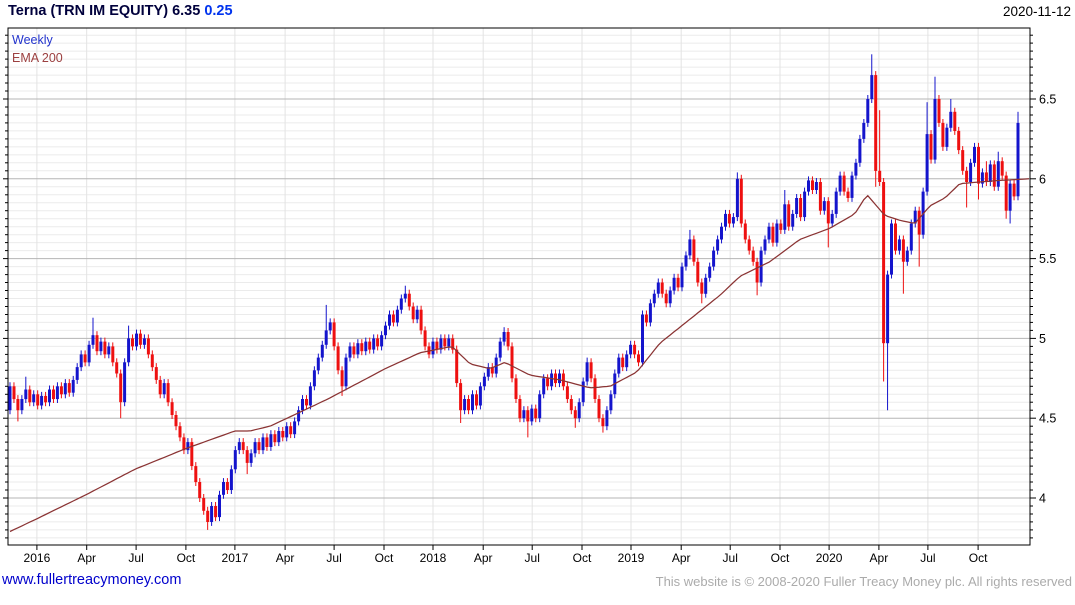 The image size is (1075, 605). What do you see at coordinates (91, 580) in the screenshot?
I see `site-link: www.fullertreacymoney.com` at bounding box center [91, 580].